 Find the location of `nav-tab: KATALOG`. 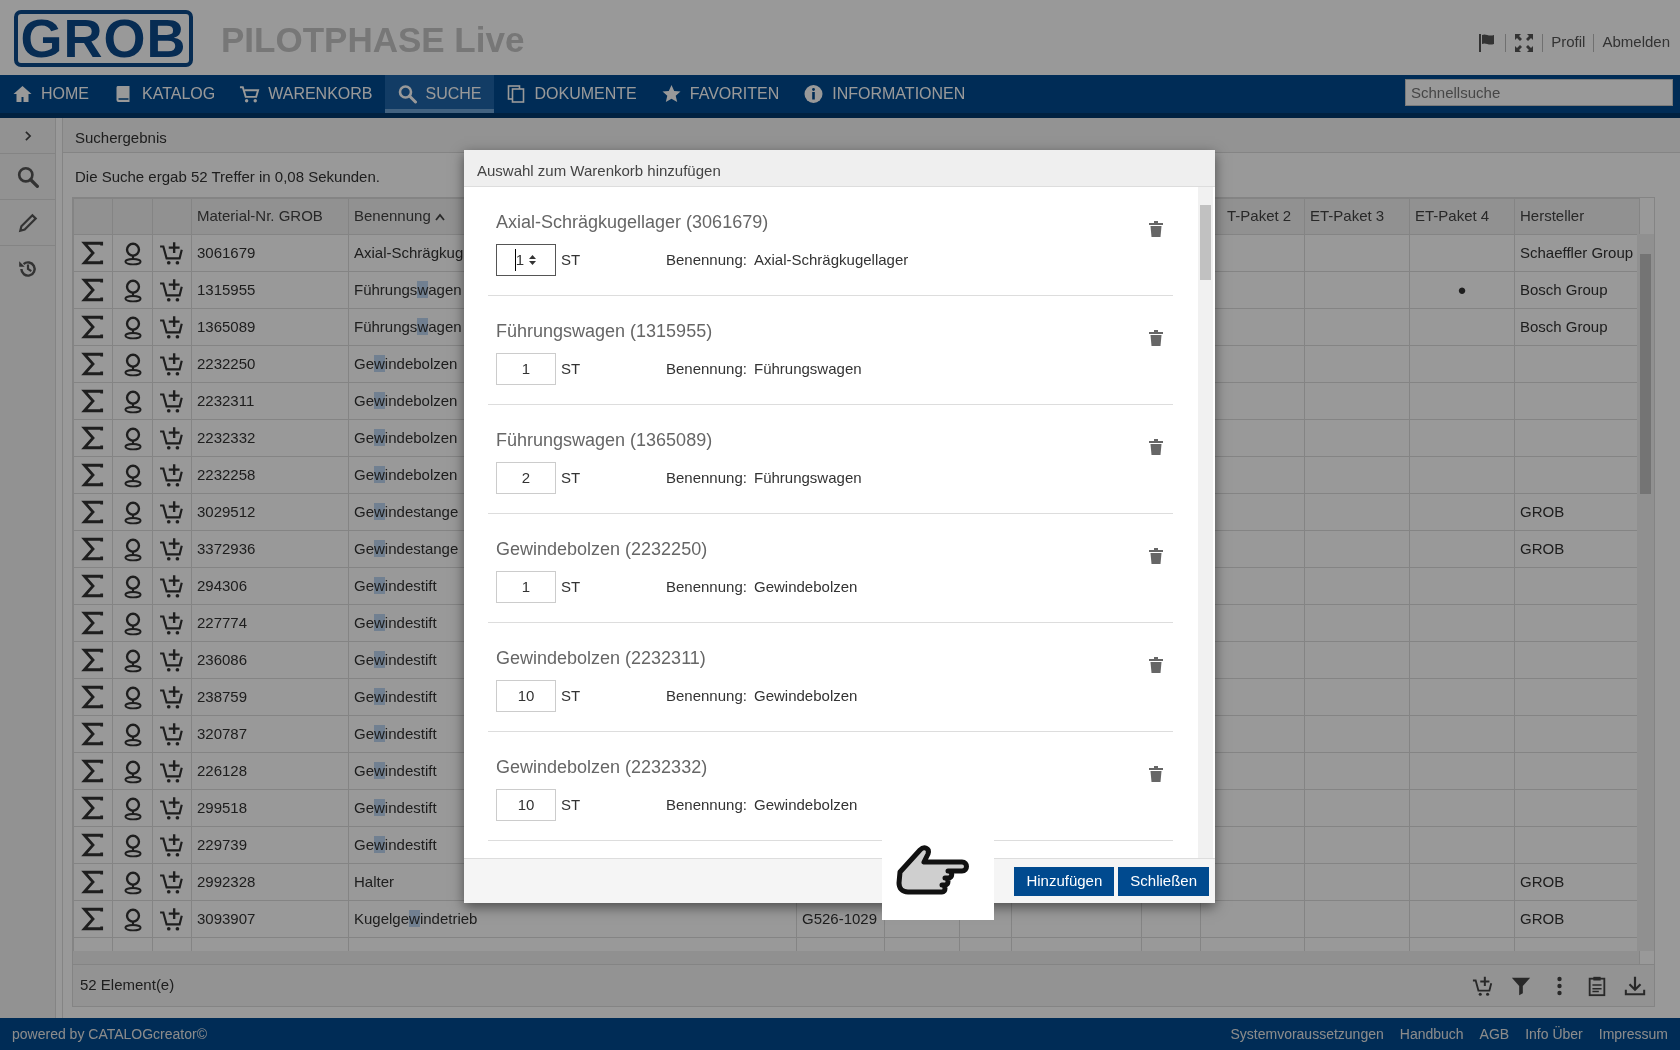

nav-tab: KATALOG is located at coordinates (164, 94).